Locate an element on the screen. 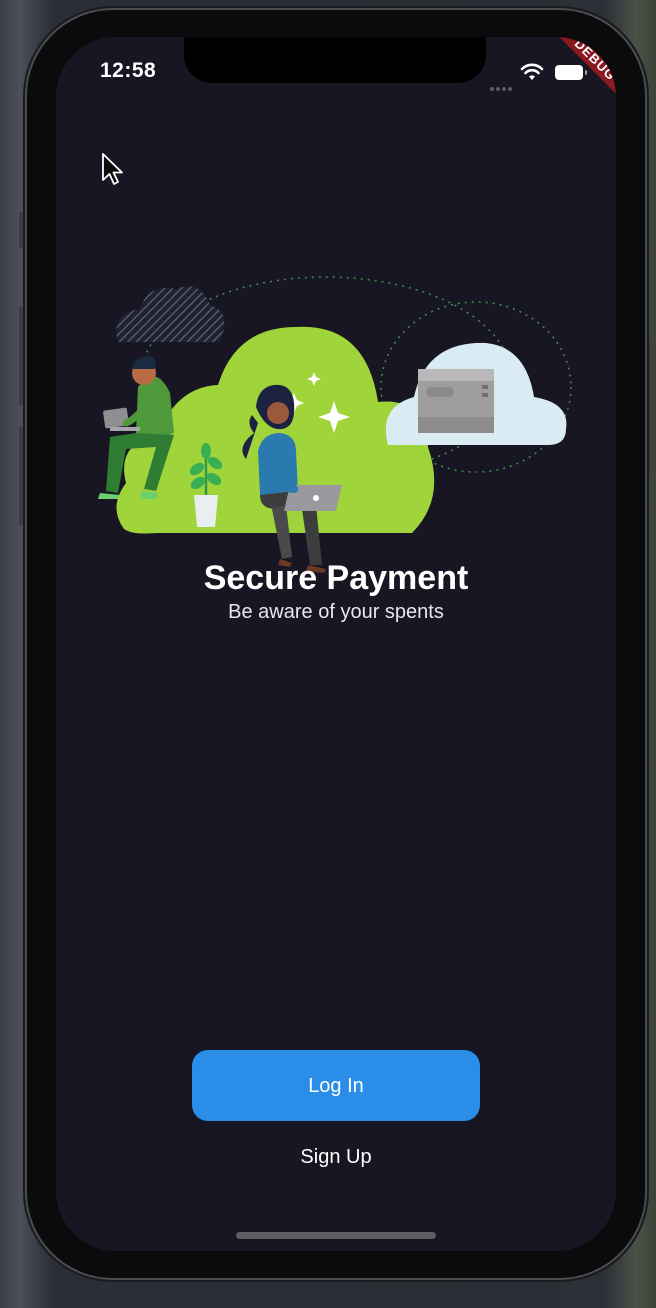 The height and width of the screenshot is (1308, 656). home-indicator is located at coordinates (336, 1235).